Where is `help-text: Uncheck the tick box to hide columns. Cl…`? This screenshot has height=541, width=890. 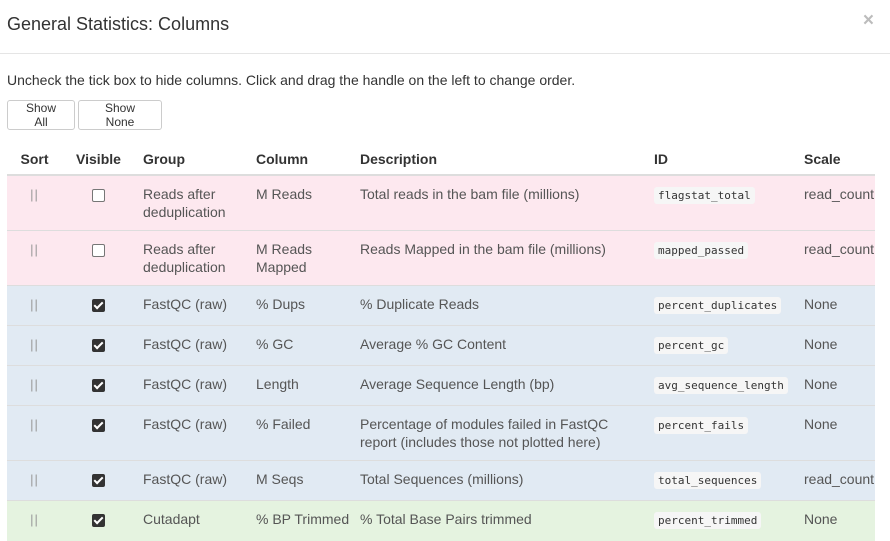
help-text: Uncheck the tick box to hide columns. Cl… is located at coordinates (291, 80).